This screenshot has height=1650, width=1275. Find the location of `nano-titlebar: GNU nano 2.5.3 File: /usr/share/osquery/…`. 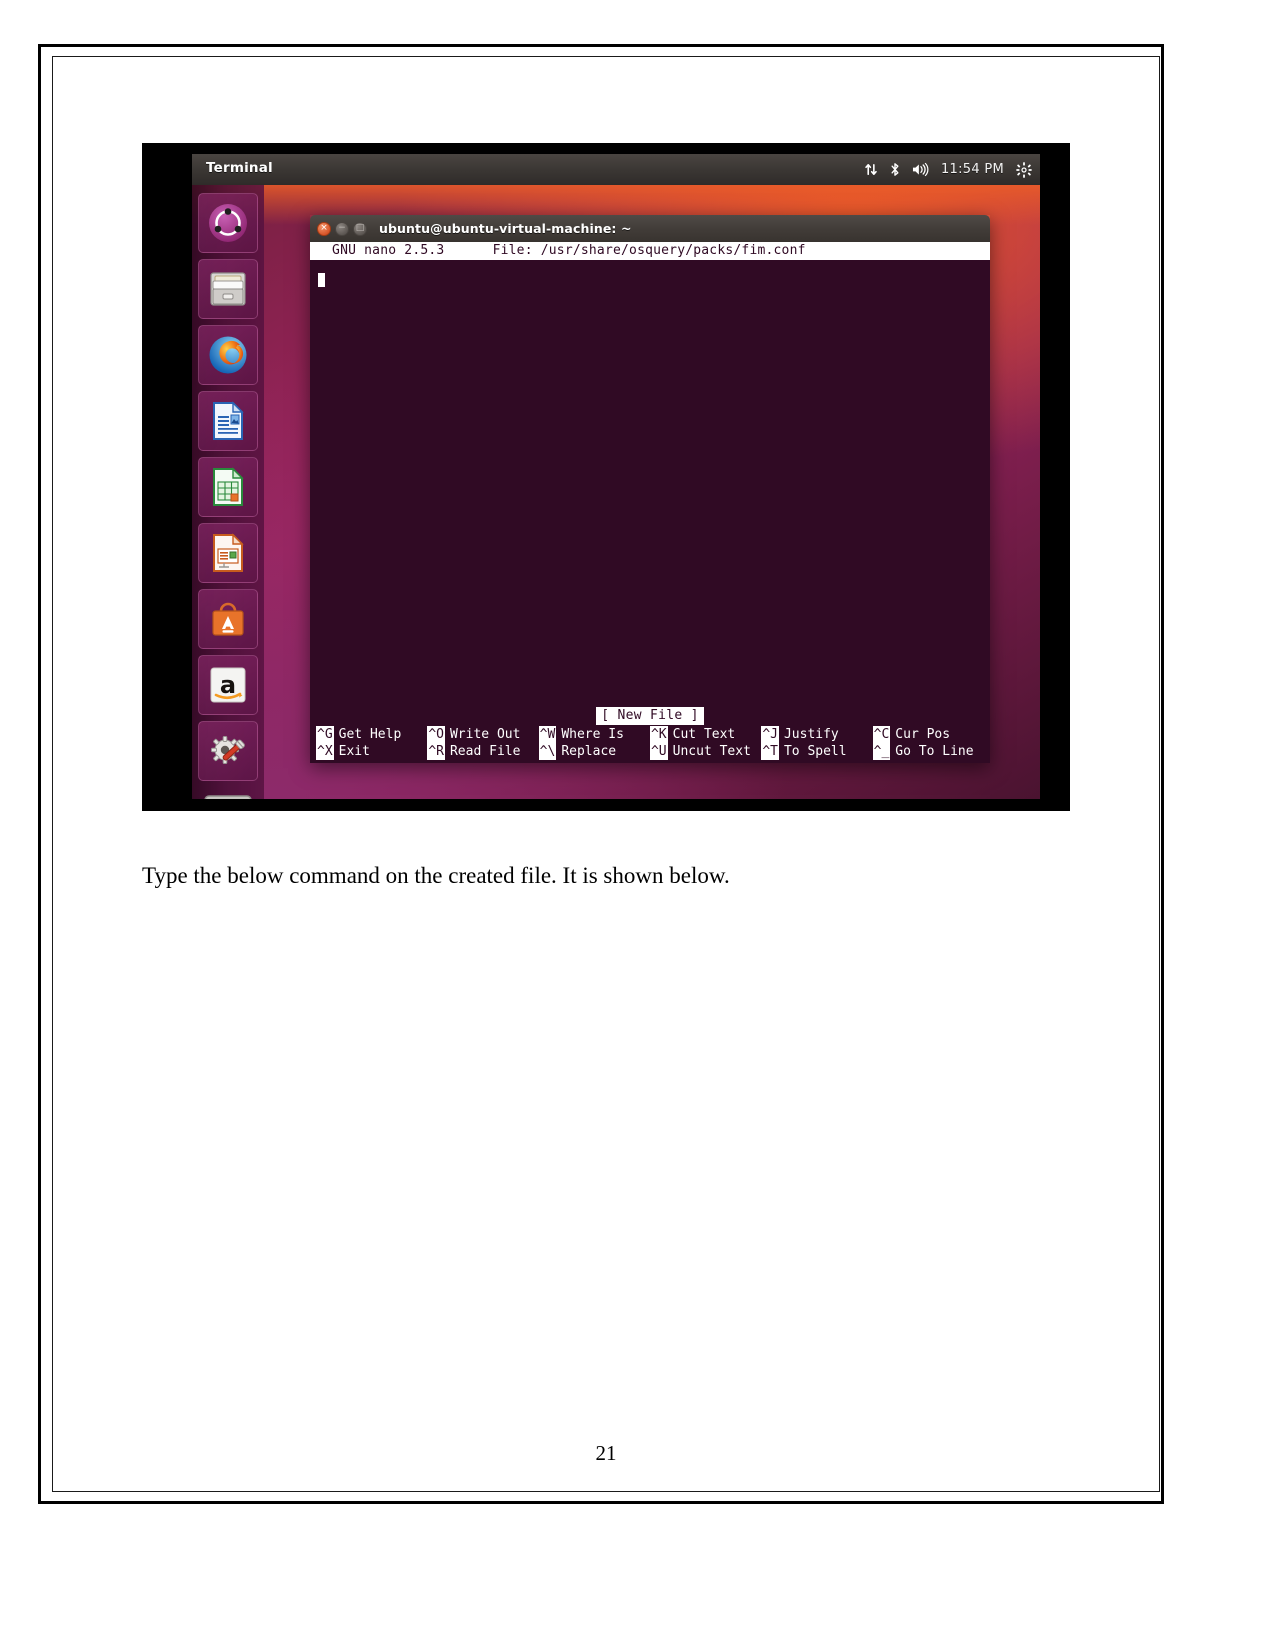

nano-titlebar: GNU nano 2.5.3 File: /usr/share/osquery/… is located at coordinates (650, 251).